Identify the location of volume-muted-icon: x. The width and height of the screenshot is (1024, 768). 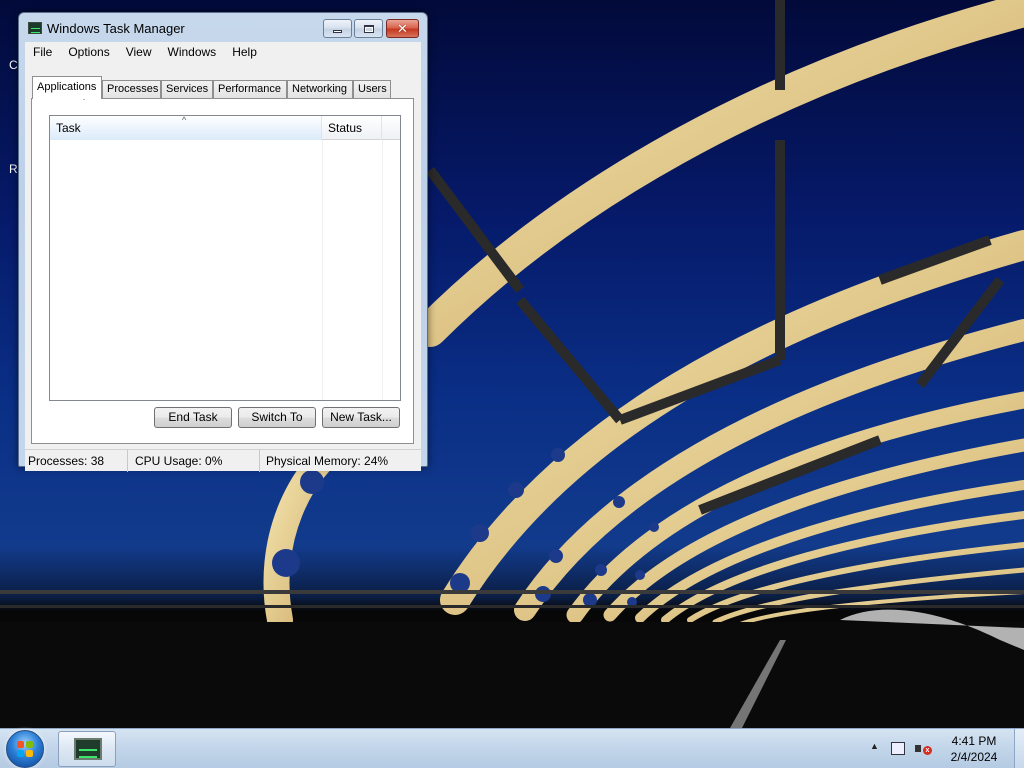
(923, 749).